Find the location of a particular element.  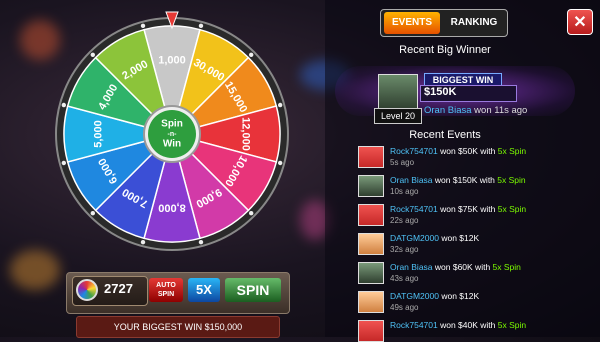

event-row: Rock754701 won $40K with 5x Spin is located at coordinates (458, 325).